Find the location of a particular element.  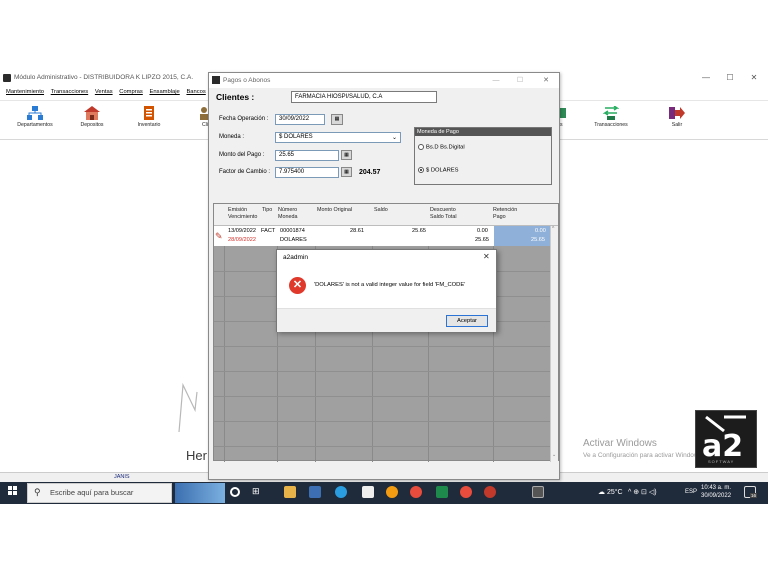

toolbar-departamentos-button: Departamentos is located at coordinates (35, 117).